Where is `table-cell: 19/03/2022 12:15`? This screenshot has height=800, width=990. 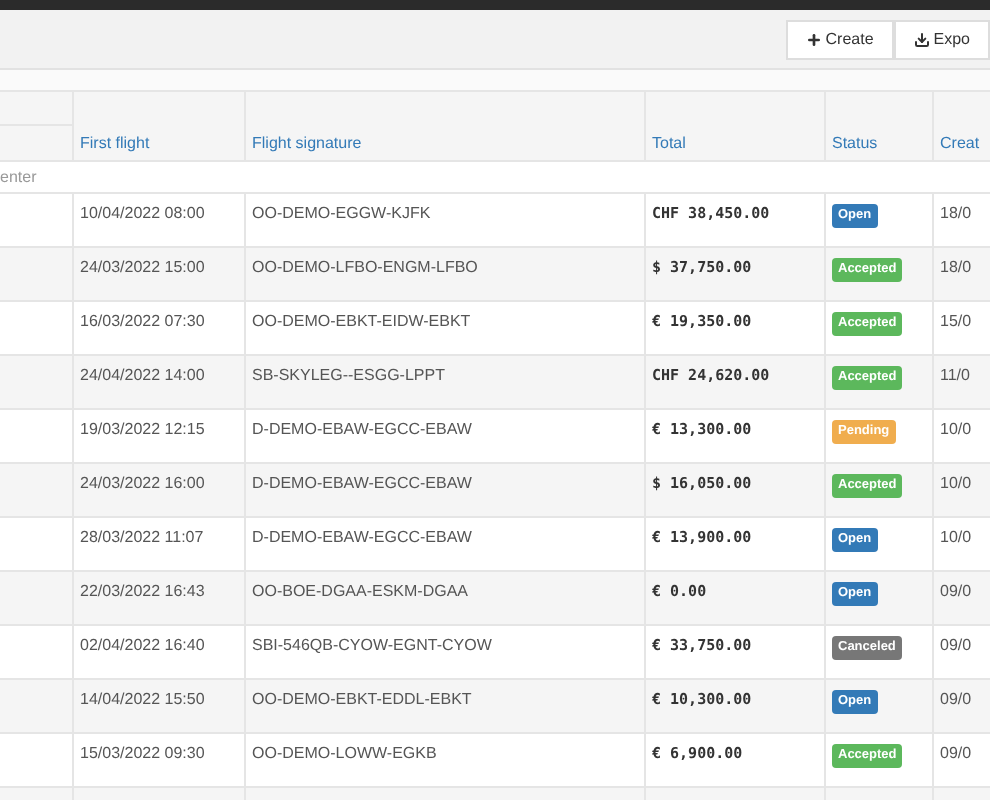 table-cell: 19/03/2022 12:15 is located at coordinates (142, 429).